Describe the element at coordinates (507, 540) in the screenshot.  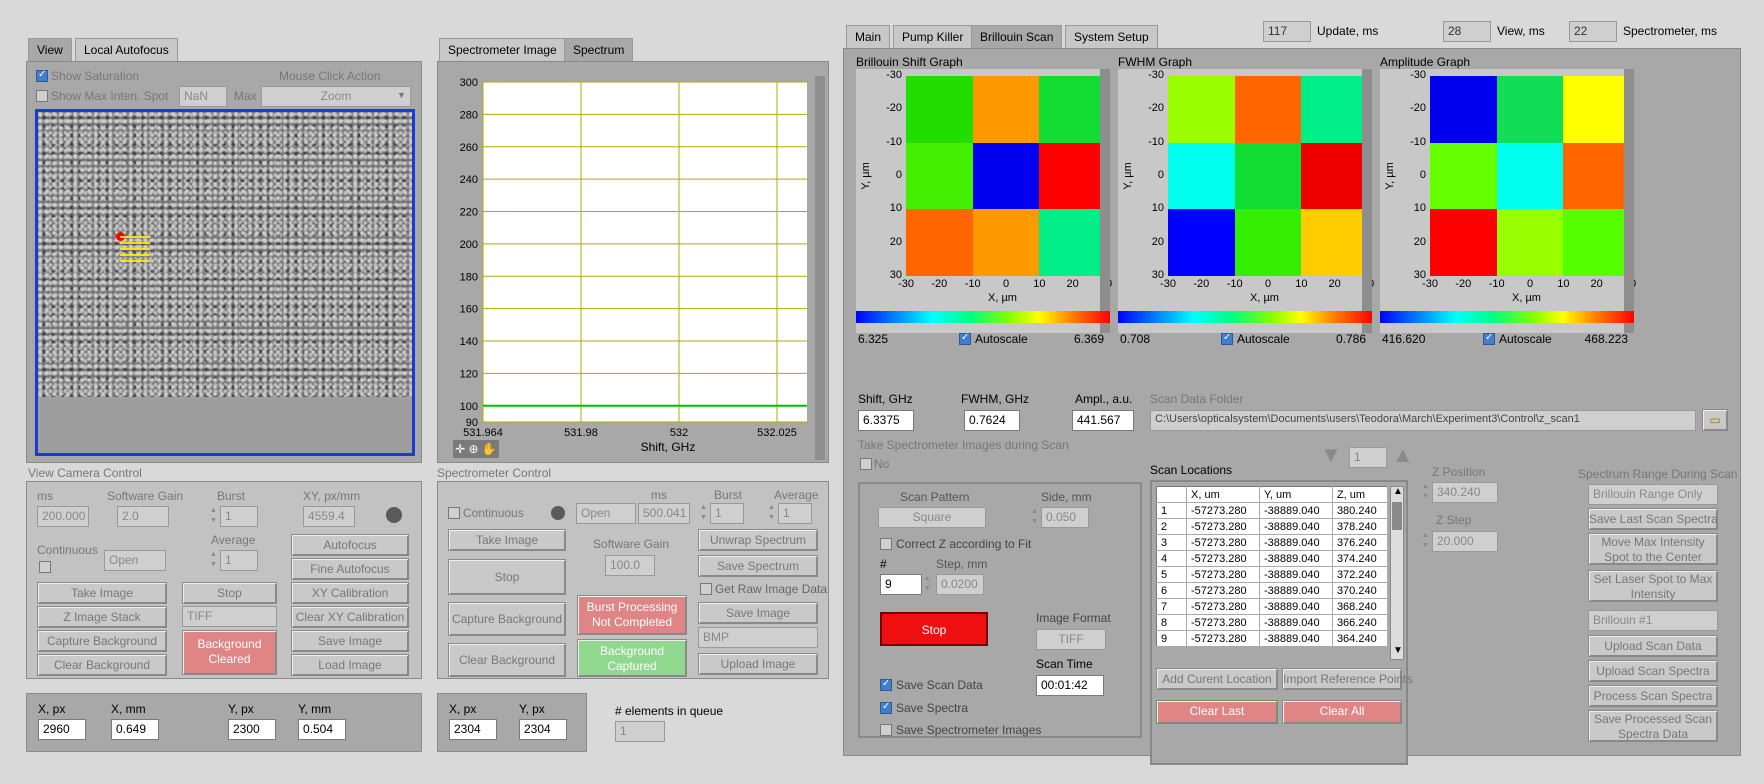
I see `spec-take-image-button: Take Image` at that location.